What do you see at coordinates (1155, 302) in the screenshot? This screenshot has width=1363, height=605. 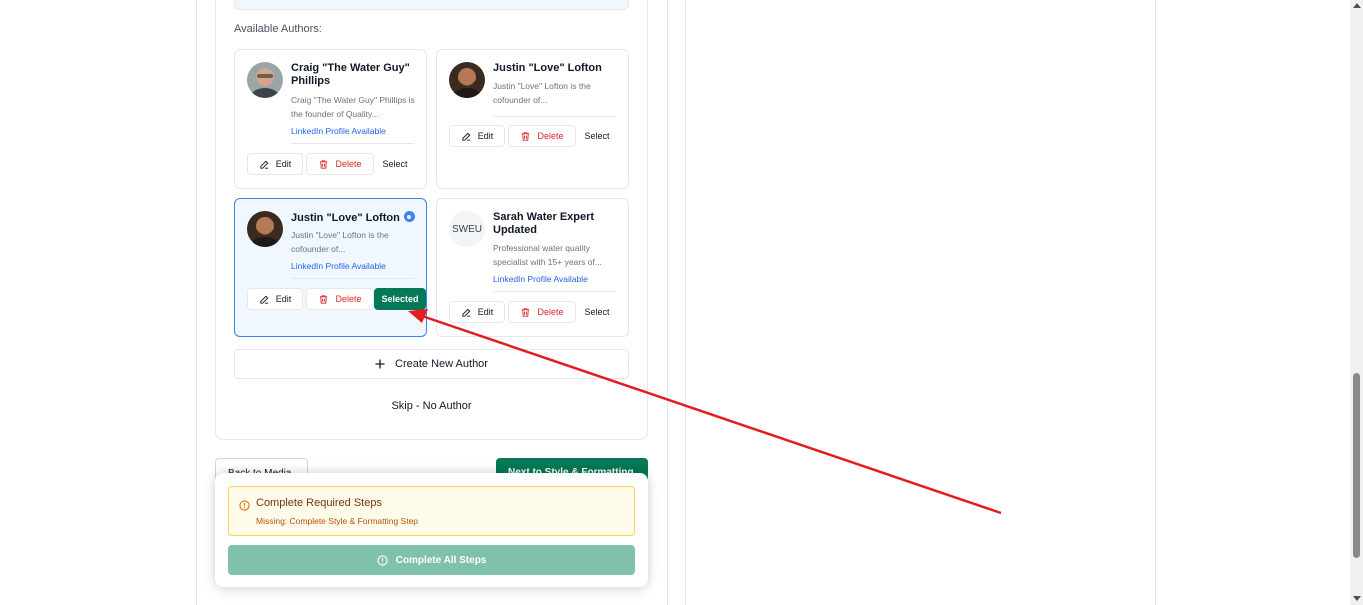 I see `right-panel-border-right` at bounding box center [1155, 302].